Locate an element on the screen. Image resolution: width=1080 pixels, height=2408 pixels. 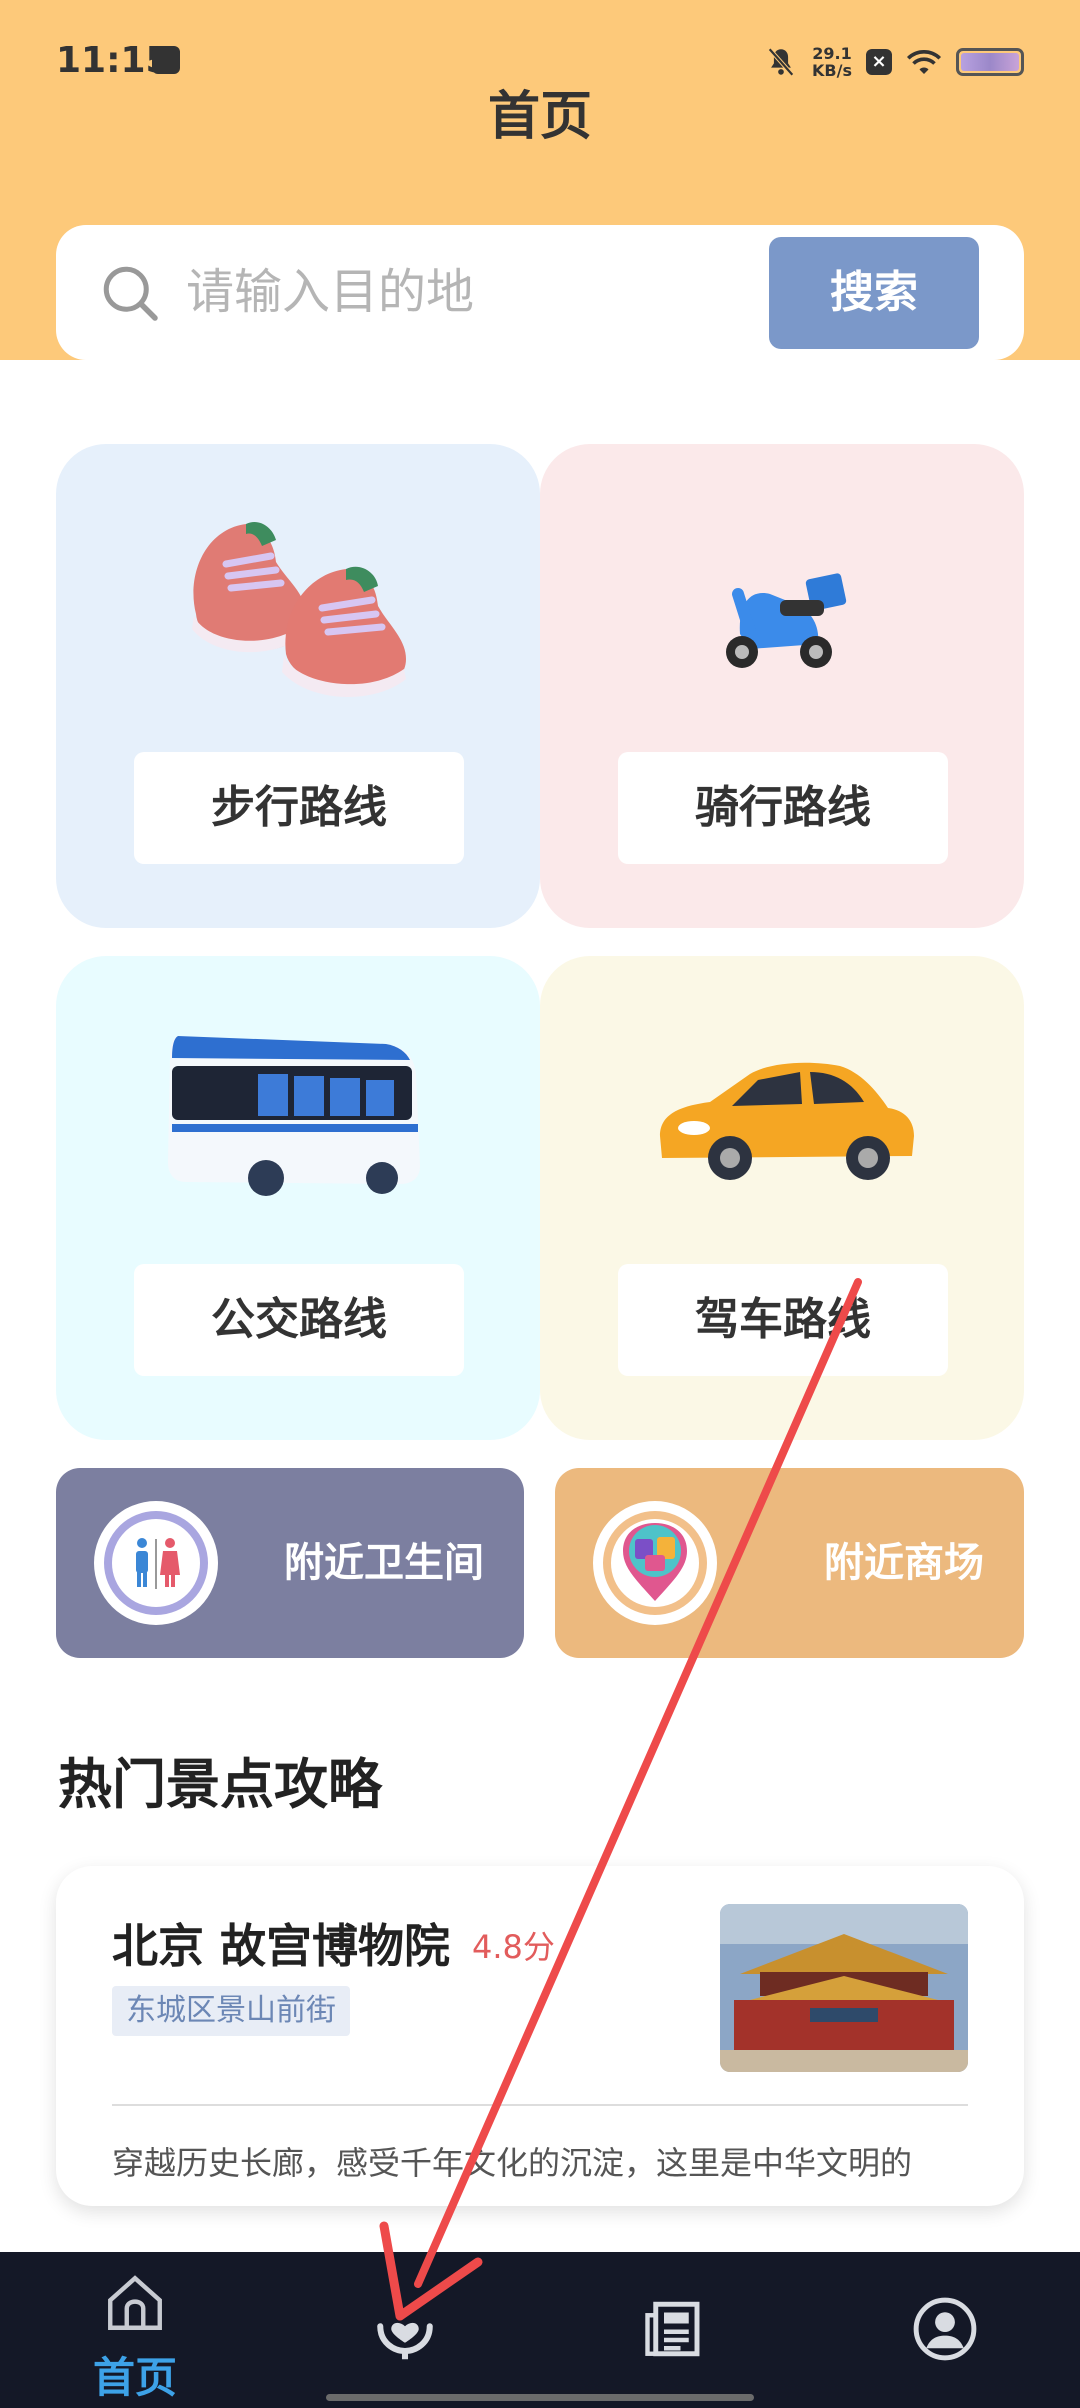
heart-hands-icon is located at coordinates (405, 2341).